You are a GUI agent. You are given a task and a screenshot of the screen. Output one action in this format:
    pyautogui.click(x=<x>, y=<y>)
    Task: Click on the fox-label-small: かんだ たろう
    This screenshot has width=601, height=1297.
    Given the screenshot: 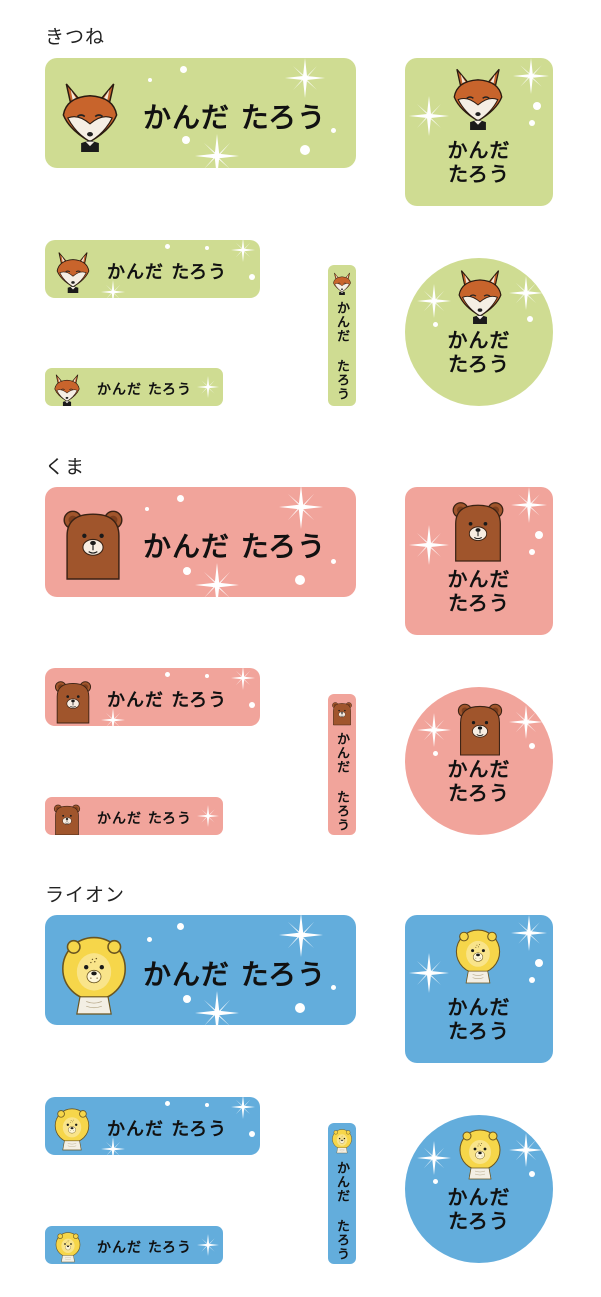 What is the action you would take?
    pyautogui.click(x=134, y=387)
    